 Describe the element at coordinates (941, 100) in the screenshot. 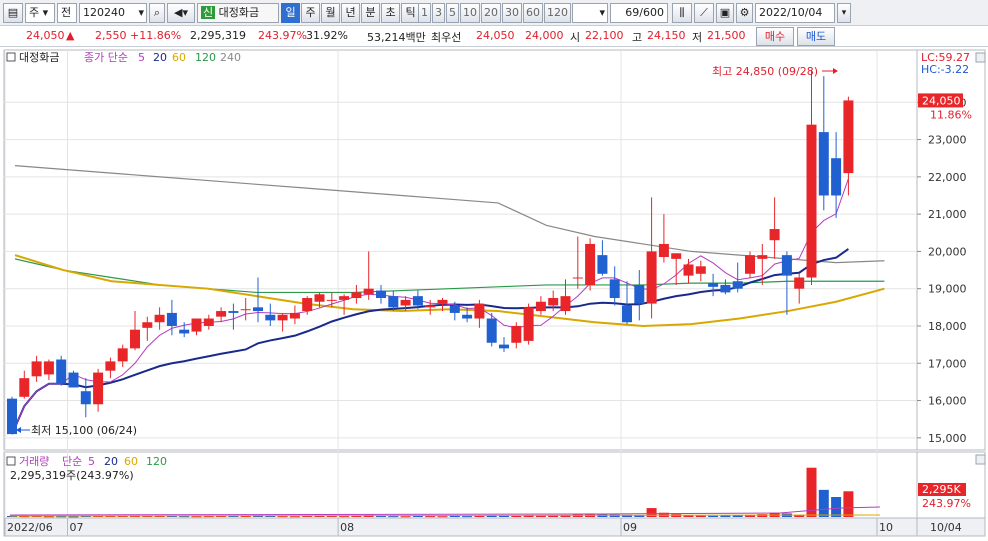

I see `last-price-label: 24,050` at that location.